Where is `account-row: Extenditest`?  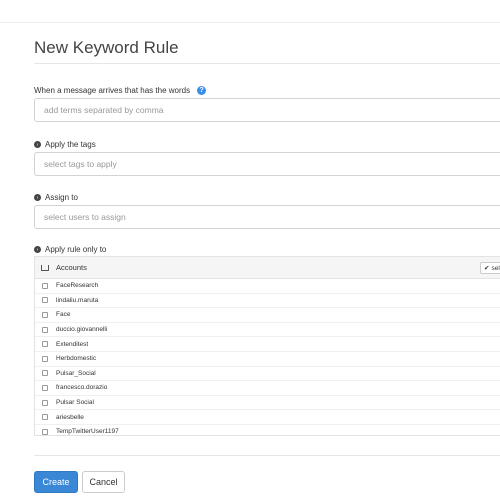 account-row: Extenditest is located at coordinates (267, 344).